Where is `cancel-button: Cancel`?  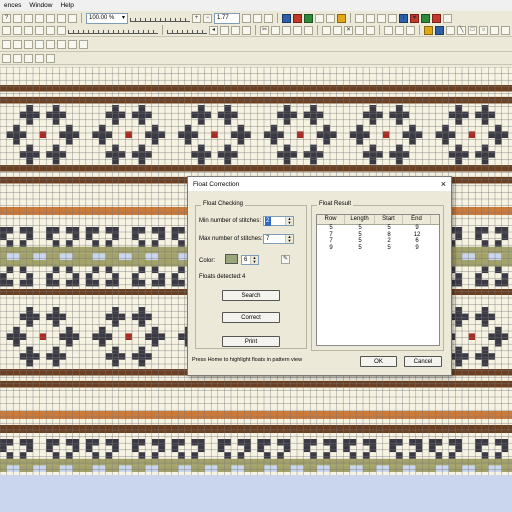 cancel-button: Cancel is located at coordinates (423, 361).